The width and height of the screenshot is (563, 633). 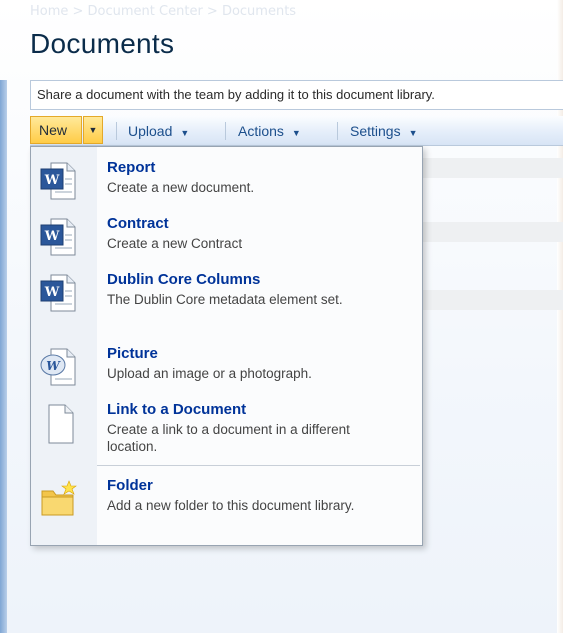 I want to click on new-button: New, so click(x=56, y=130).